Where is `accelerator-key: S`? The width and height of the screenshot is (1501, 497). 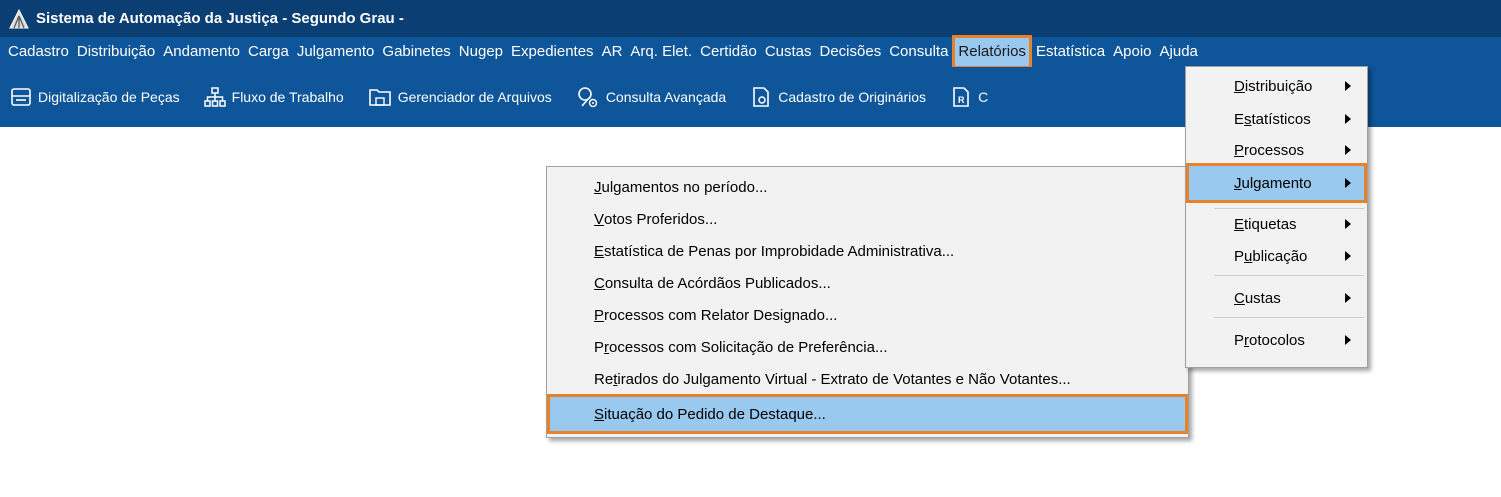
accelerator-key: S is located at coordinates (599, 414).